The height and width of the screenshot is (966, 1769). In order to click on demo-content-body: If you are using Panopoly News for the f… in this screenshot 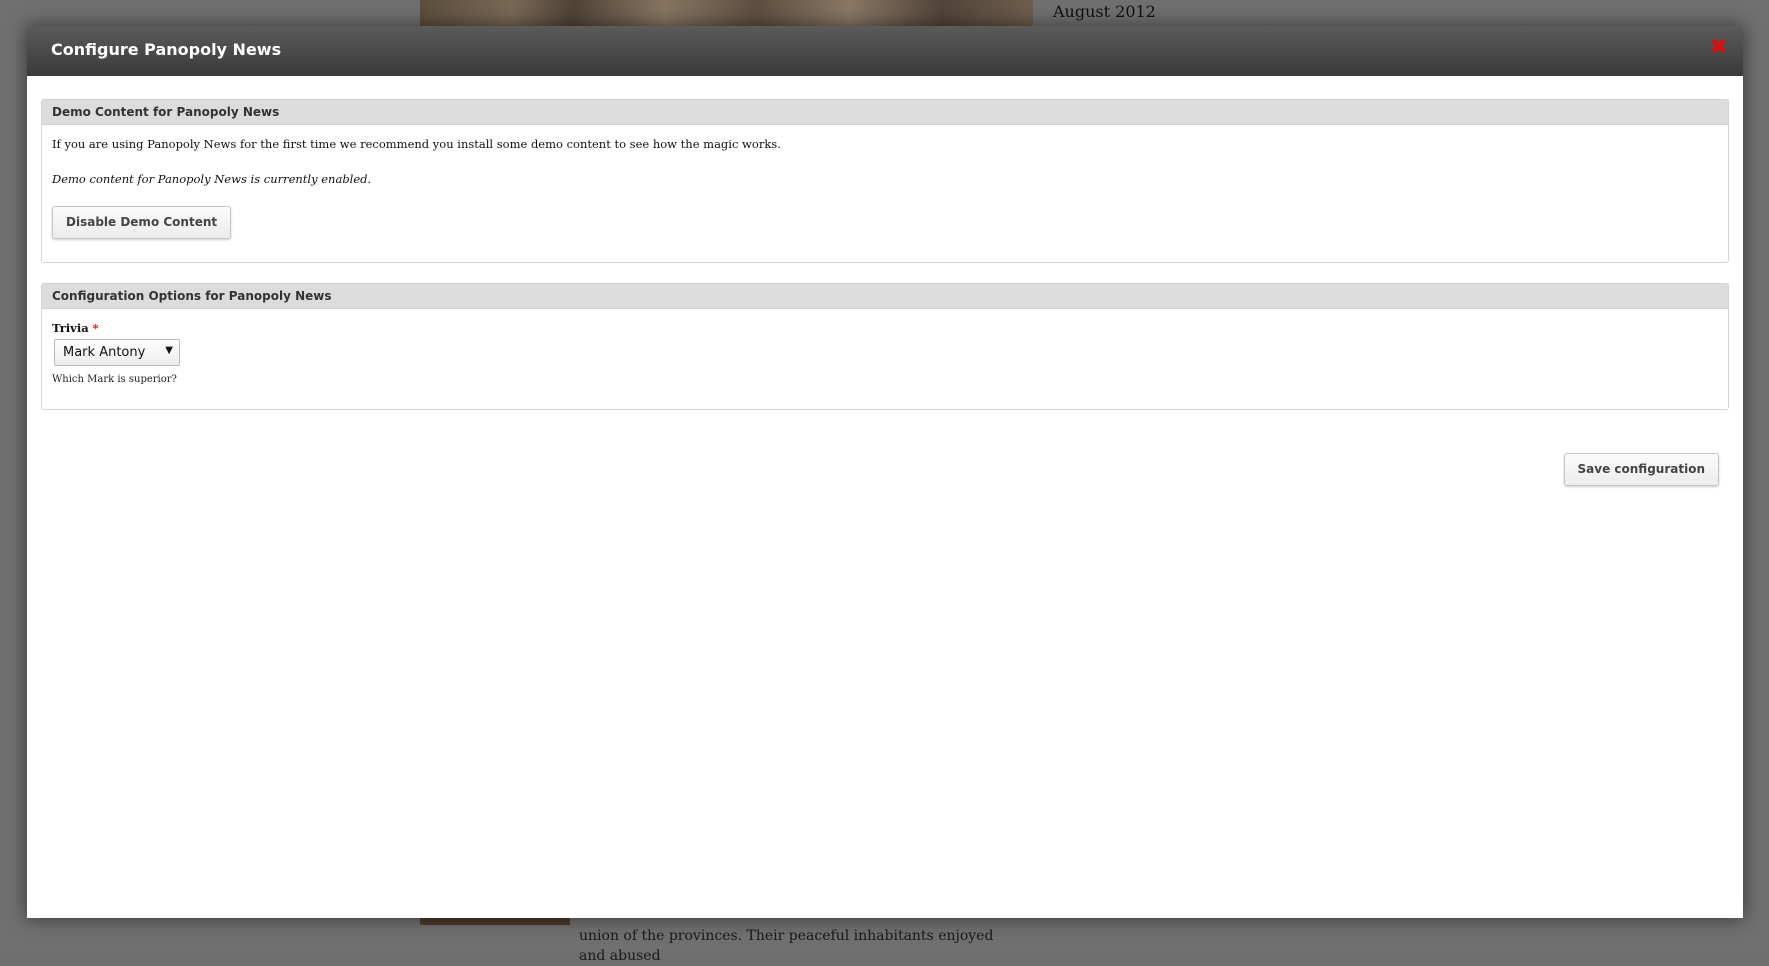, I will do `click(885, 187)`.